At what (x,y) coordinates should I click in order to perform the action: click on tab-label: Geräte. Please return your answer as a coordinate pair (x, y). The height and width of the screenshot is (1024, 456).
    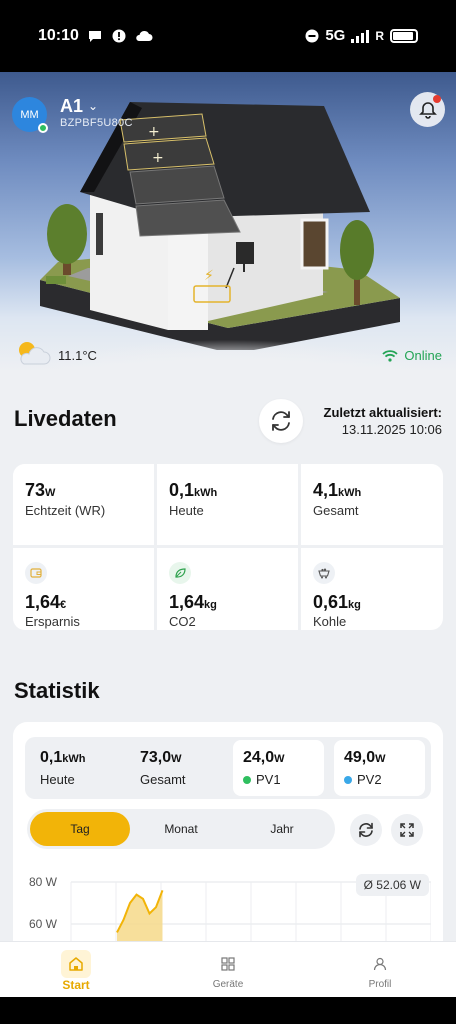
    Looking at the image, I should click on (228, 984).